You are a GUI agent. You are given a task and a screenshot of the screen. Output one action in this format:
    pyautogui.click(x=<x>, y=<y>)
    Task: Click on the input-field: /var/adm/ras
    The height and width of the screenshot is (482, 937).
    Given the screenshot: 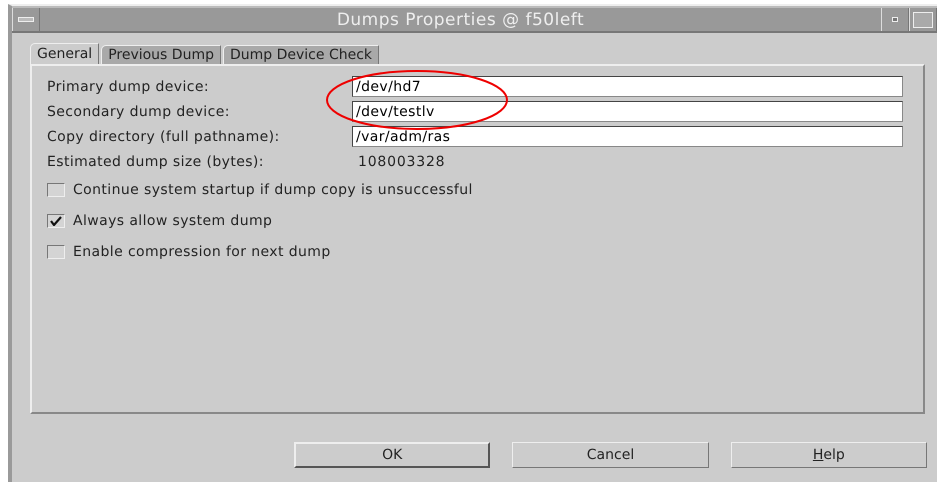 What is the action you would take?
    pyautogui.click(x=627, y=136)
    